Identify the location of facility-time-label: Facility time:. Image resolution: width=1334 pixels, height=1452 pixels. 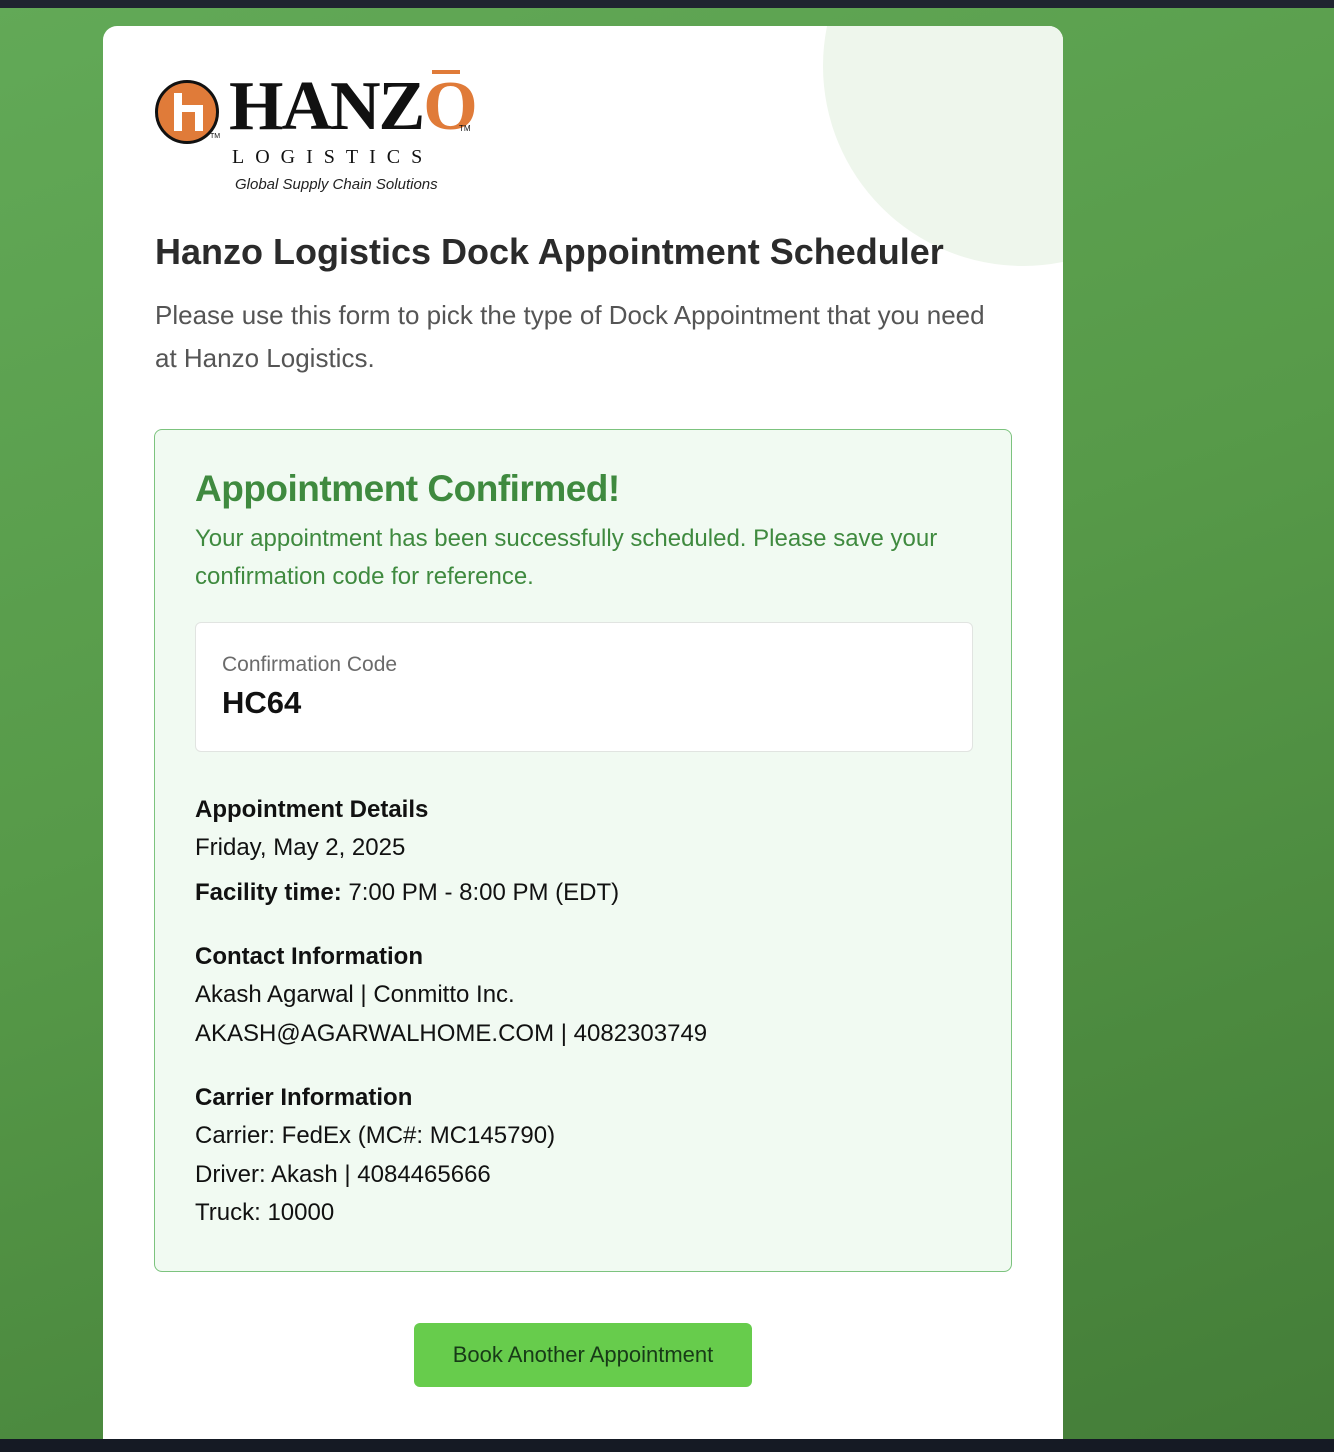
(268, 892).